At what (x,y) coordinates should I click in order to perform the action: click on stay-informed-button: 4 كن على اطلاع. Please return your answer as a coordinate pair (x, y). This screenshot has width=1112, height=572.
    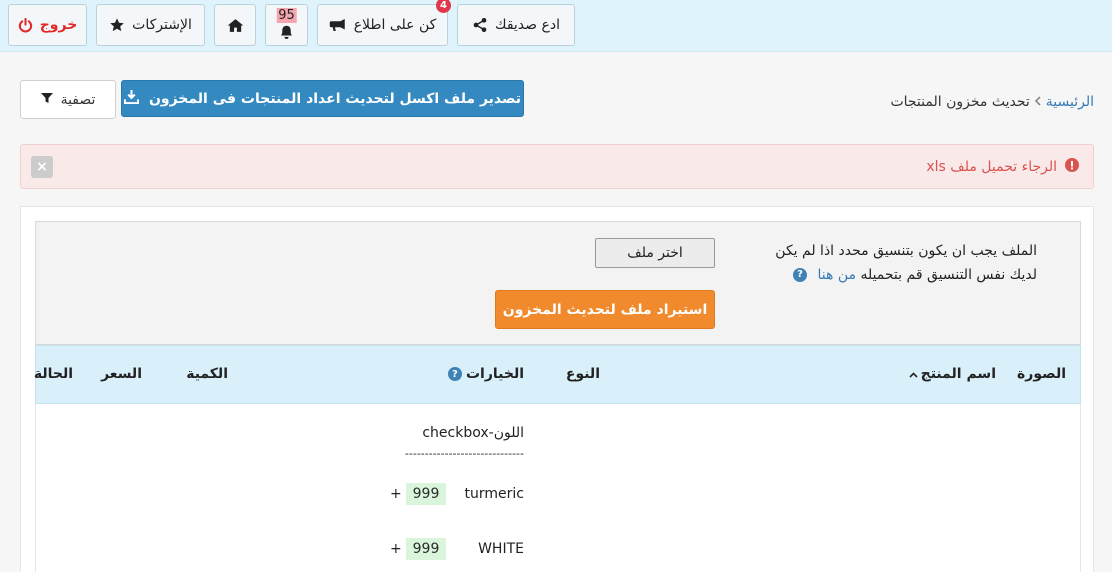
    Looking at the image, I should click on (384, 23).